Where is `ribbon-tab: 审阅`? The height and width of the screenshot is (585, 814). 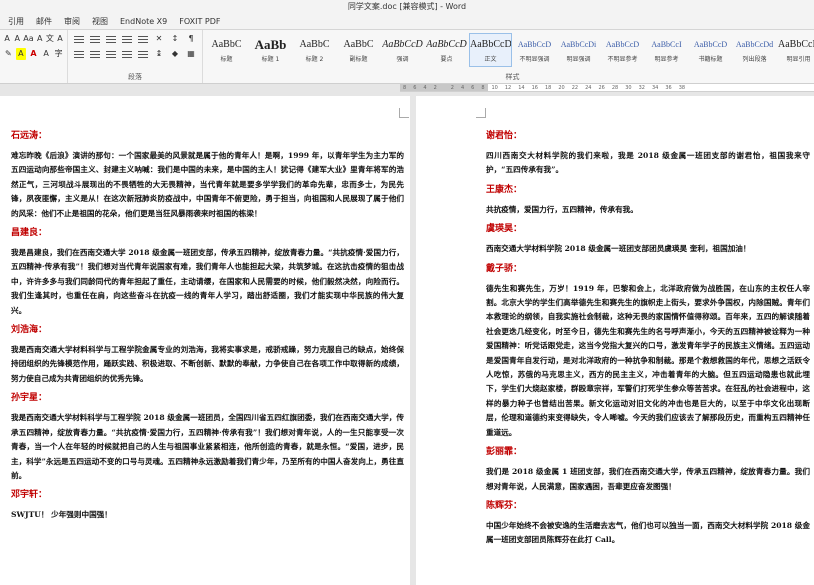 ribbon-tab: 审阅 is located at coordinates (72, 21).